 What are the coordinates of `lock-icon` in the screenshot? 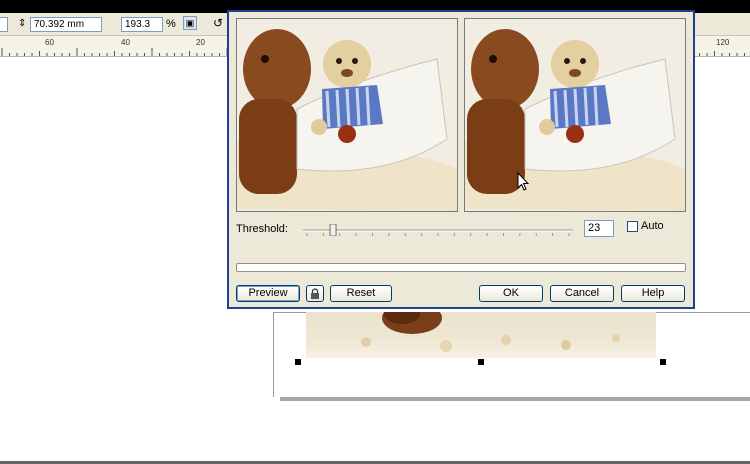 It's located at (315, 293).